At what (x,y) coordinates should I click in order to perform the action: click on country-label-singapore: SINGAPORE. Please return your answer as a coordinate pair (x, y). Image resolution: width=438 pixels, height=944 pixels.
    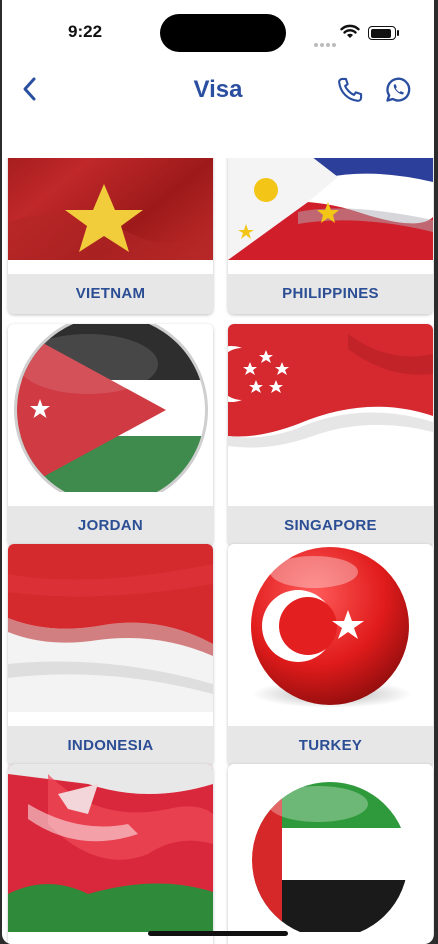
    Looking at the image, I should click on (330, 526).